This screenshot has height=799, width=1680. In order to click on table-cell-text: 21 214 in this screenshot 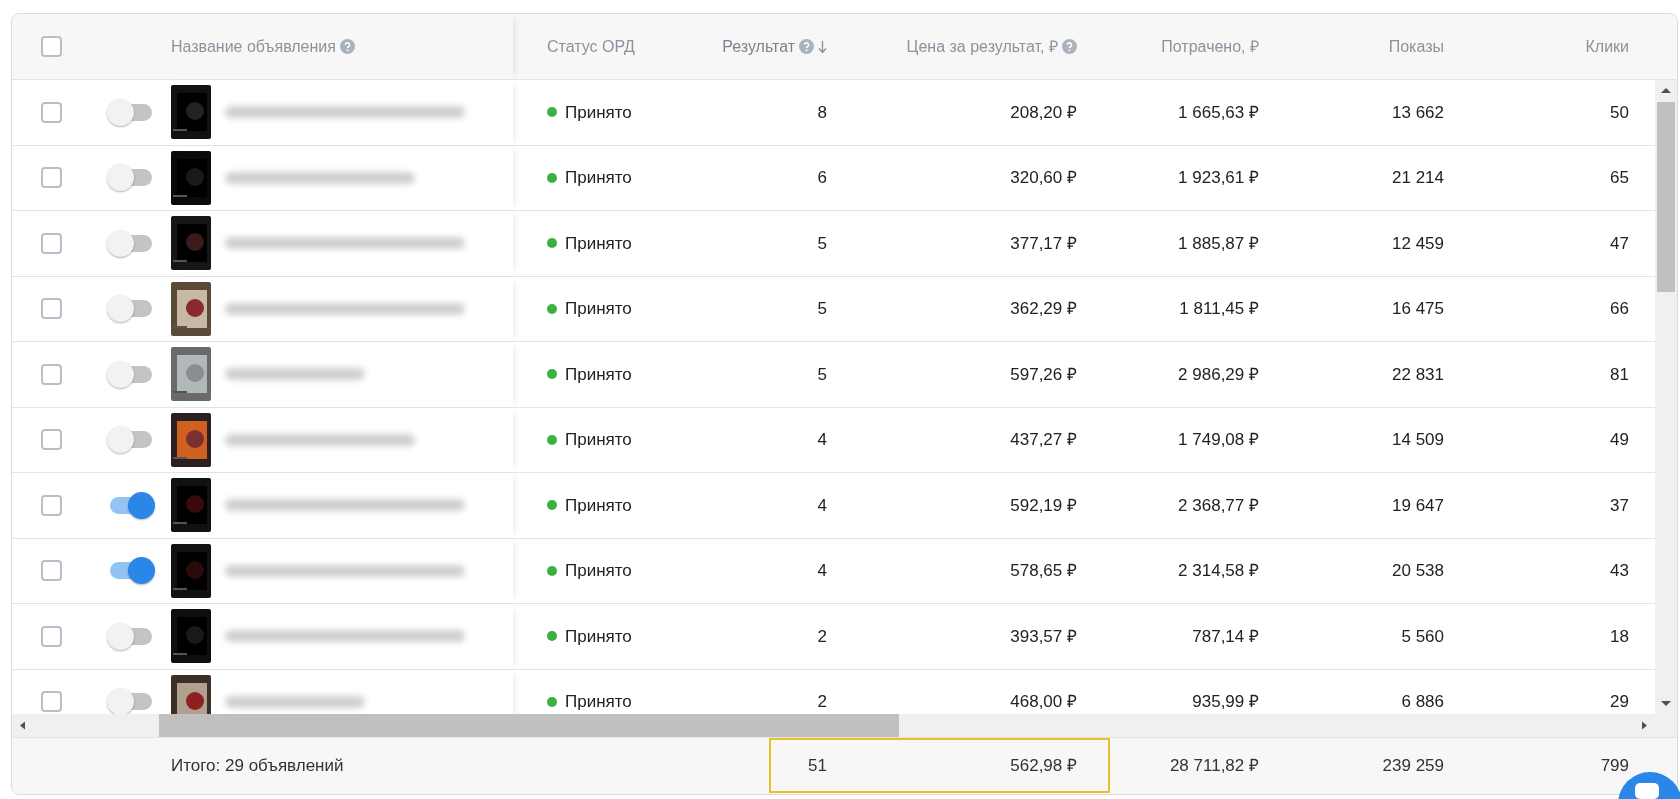, I will do `click(1418, 178)`.